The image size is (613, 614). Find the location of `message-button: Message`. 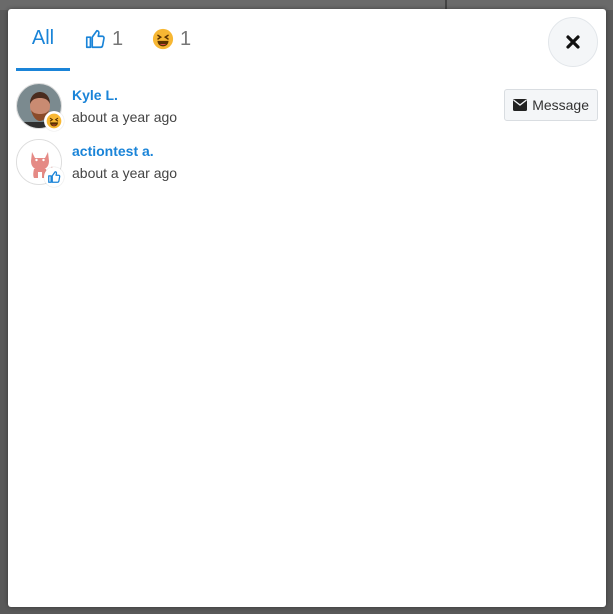

message-button: Message is located at coordinates (551, 105).